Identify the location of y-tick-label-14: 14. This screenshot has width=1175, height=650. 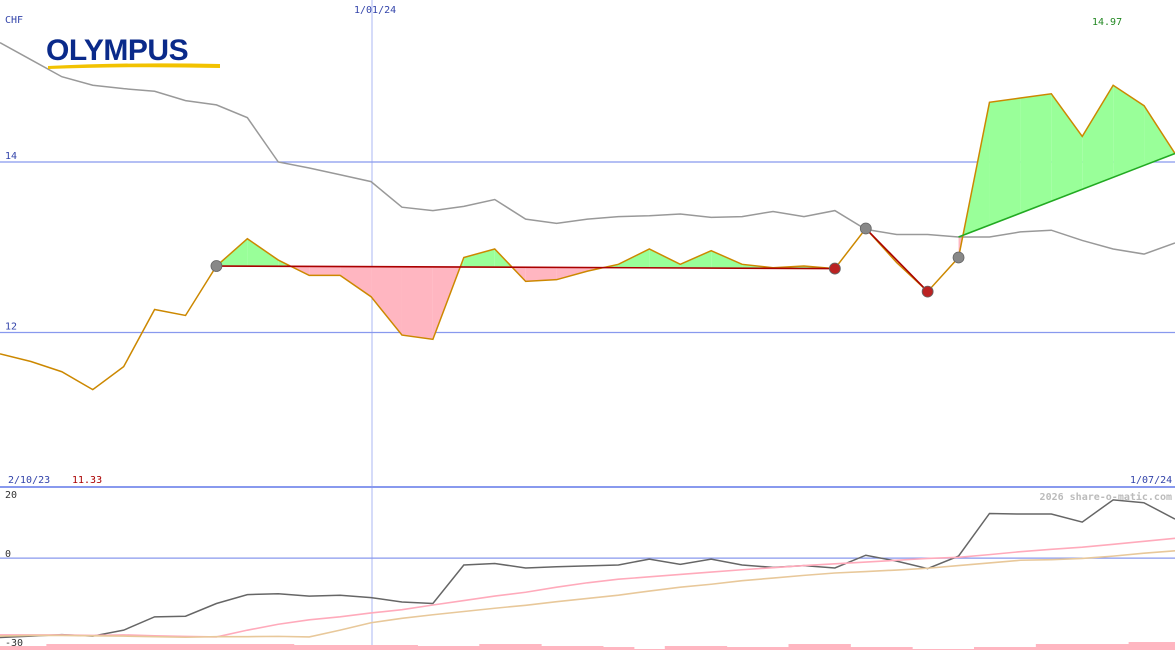
(11, 156).